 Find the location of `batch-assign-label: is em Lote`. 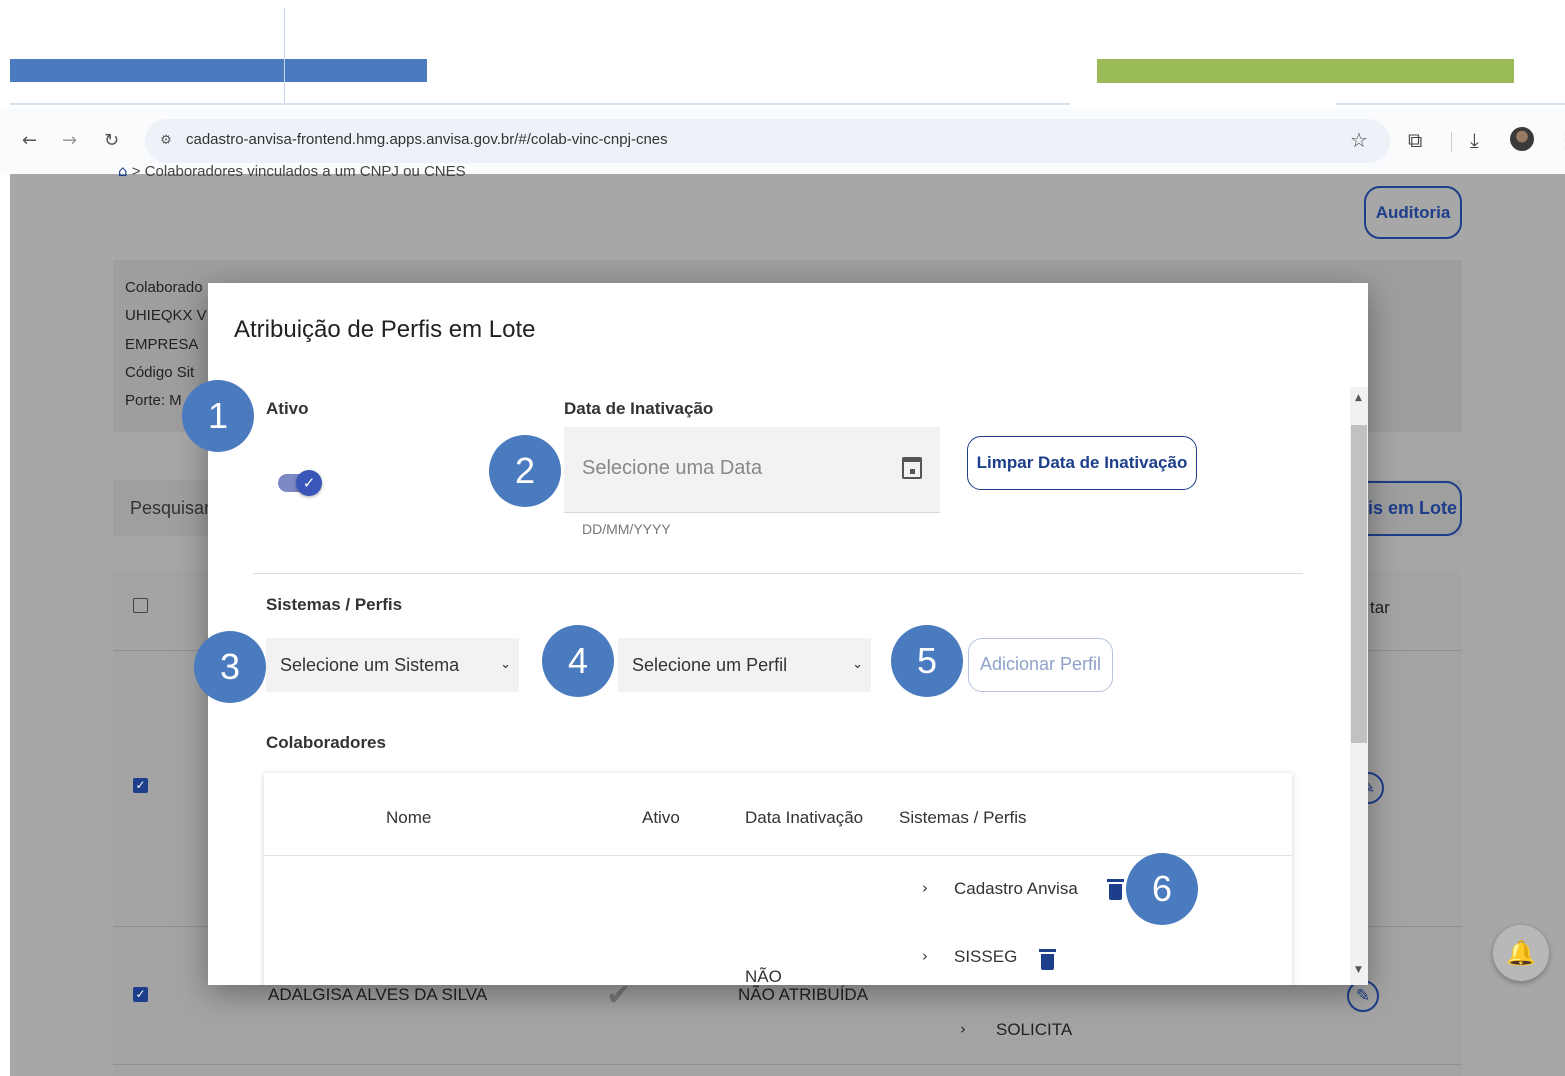

batch-assign-label: is em Lote is located at coordinates (1413, 508).